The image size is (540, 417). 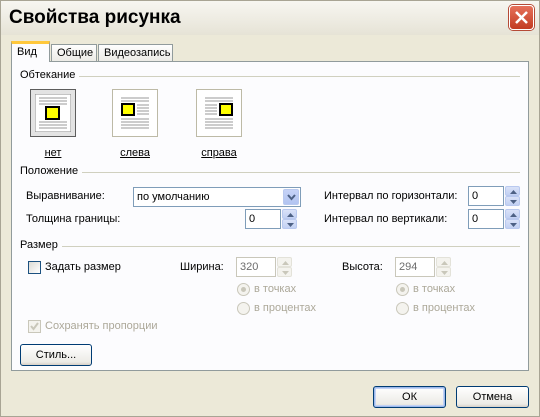 I want to click on hspace-input: 0, so click(x=486, y=196).